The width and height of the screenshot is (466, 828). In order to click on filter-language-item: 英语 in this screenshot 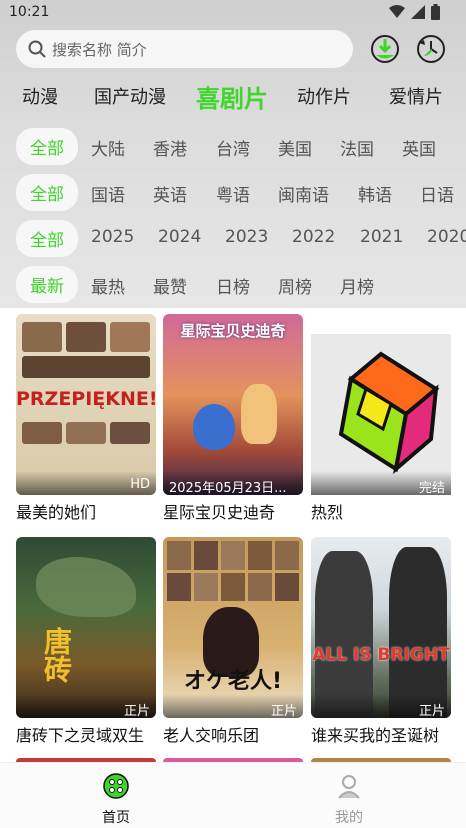, I will do `click(170, 193)`.